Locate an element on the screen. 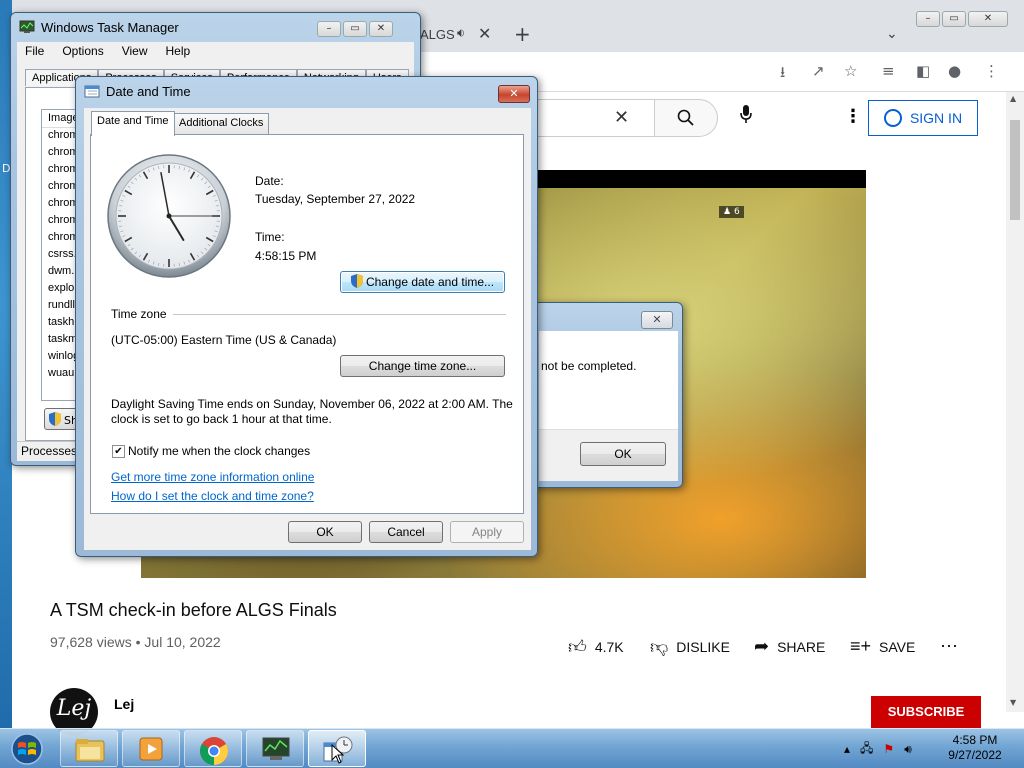 This screenshot has height=768, width=1024. voice-search-button is located at coordinates (746, 118).